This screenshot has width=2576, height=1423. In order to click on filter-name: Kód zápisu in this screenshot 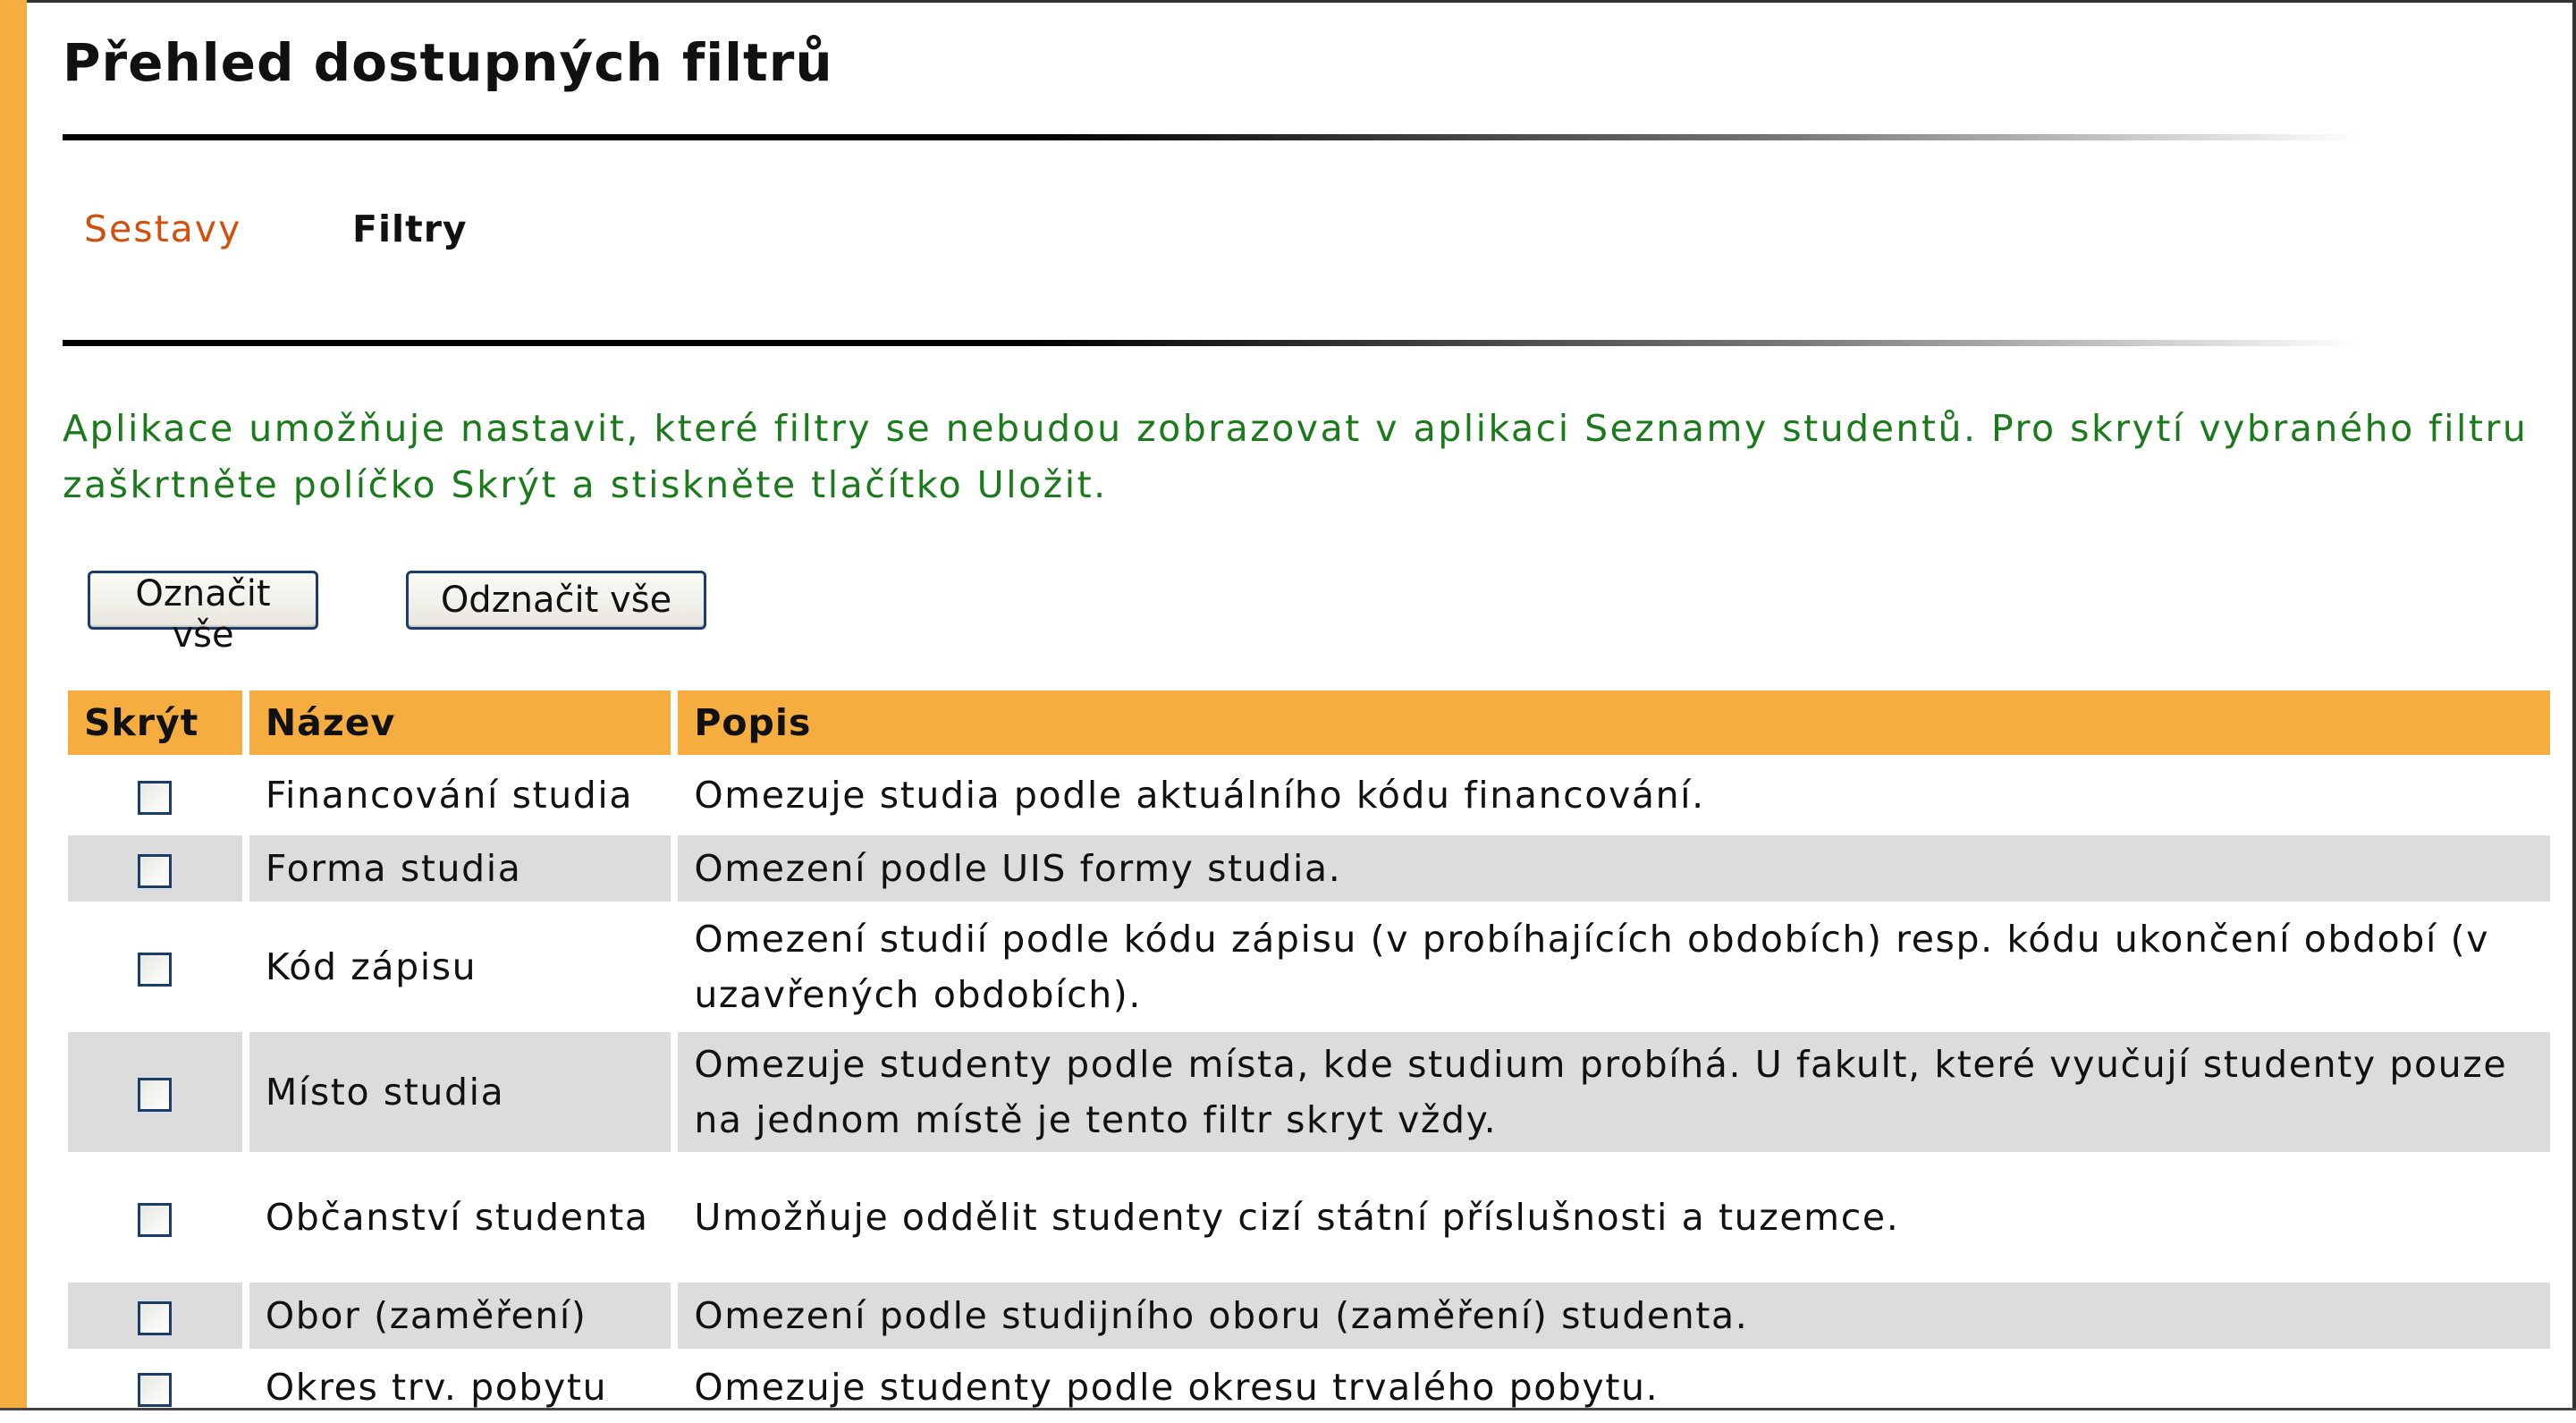, I will do `click(460, 964)`.